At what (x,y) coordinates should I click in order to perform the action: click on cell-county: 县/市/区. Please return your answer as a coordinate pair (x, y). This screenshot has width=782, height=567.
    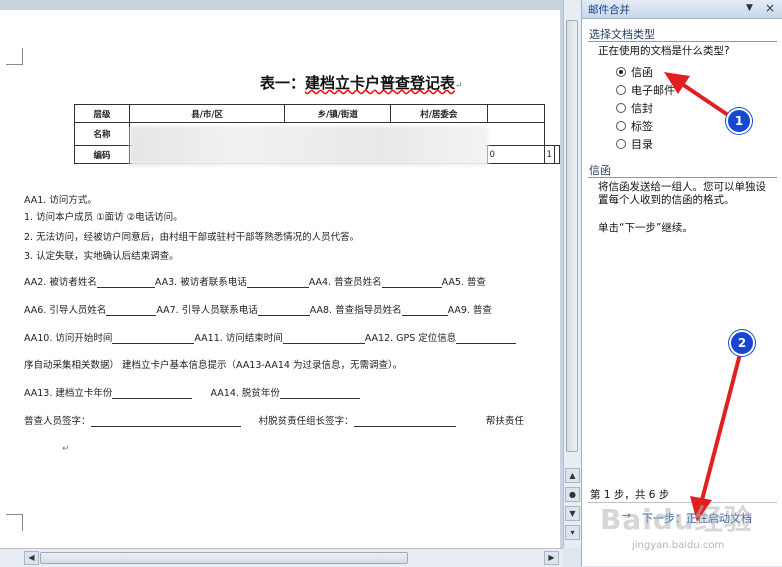
    Looking at the image, I should click on (207, 113).